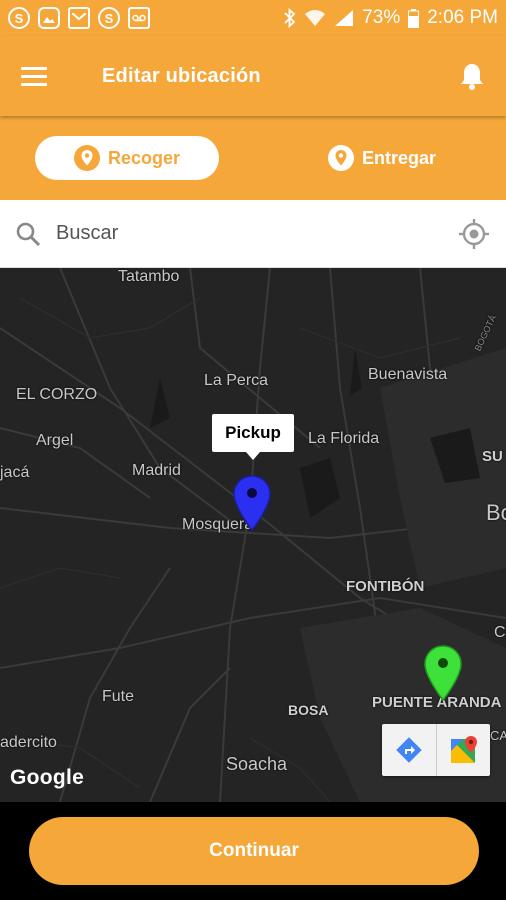  I want to click on map-label: La Florida, so click(344, 438).